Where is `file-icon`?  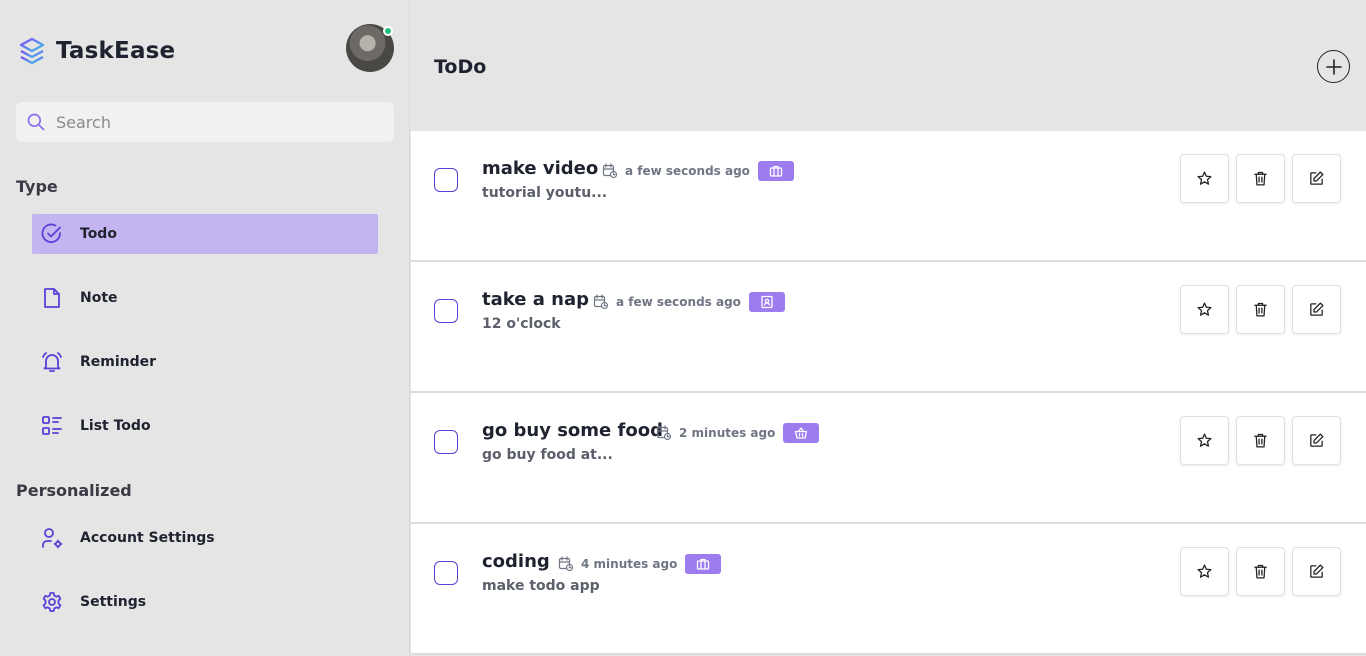 file-icon is located at coordinates (52, 298).